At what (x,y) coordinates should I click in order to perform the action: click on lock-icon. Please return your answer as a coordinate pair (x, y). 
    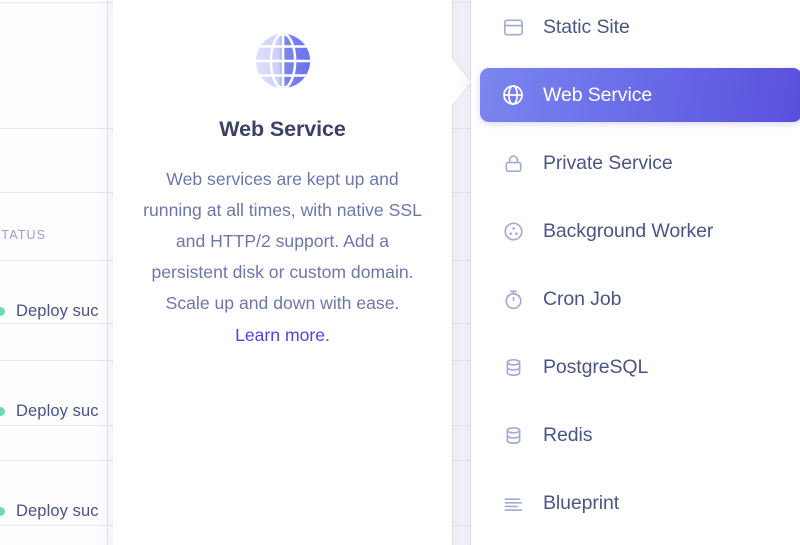
    Looking at the image, I should click on (513, 163).